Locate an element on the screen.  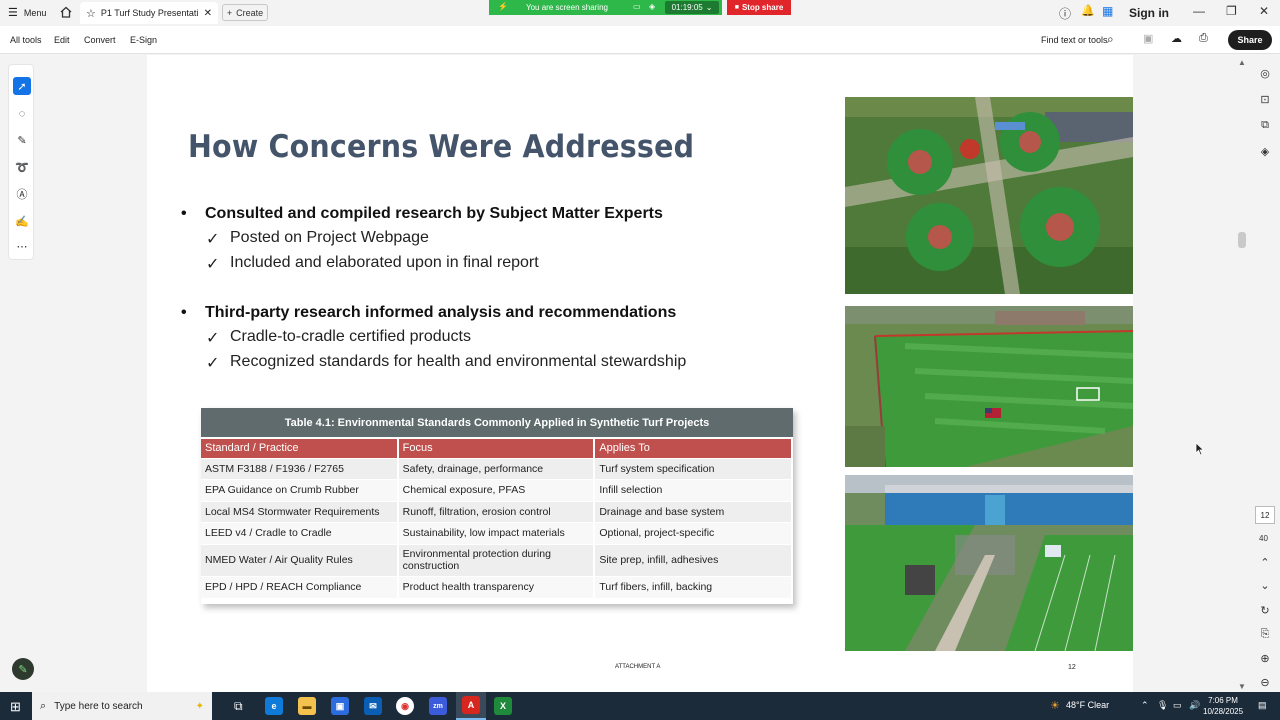
layers-icon: ◈ is located at coordinates (1265, 151).